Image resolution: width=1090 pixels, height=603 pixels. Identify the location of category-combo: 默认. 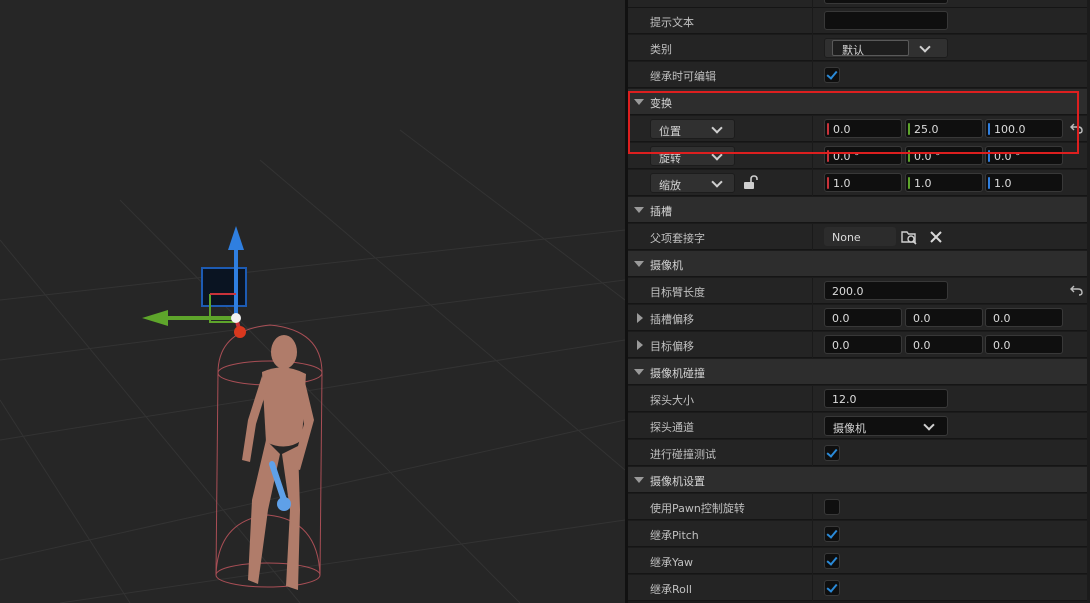
(886, 48).